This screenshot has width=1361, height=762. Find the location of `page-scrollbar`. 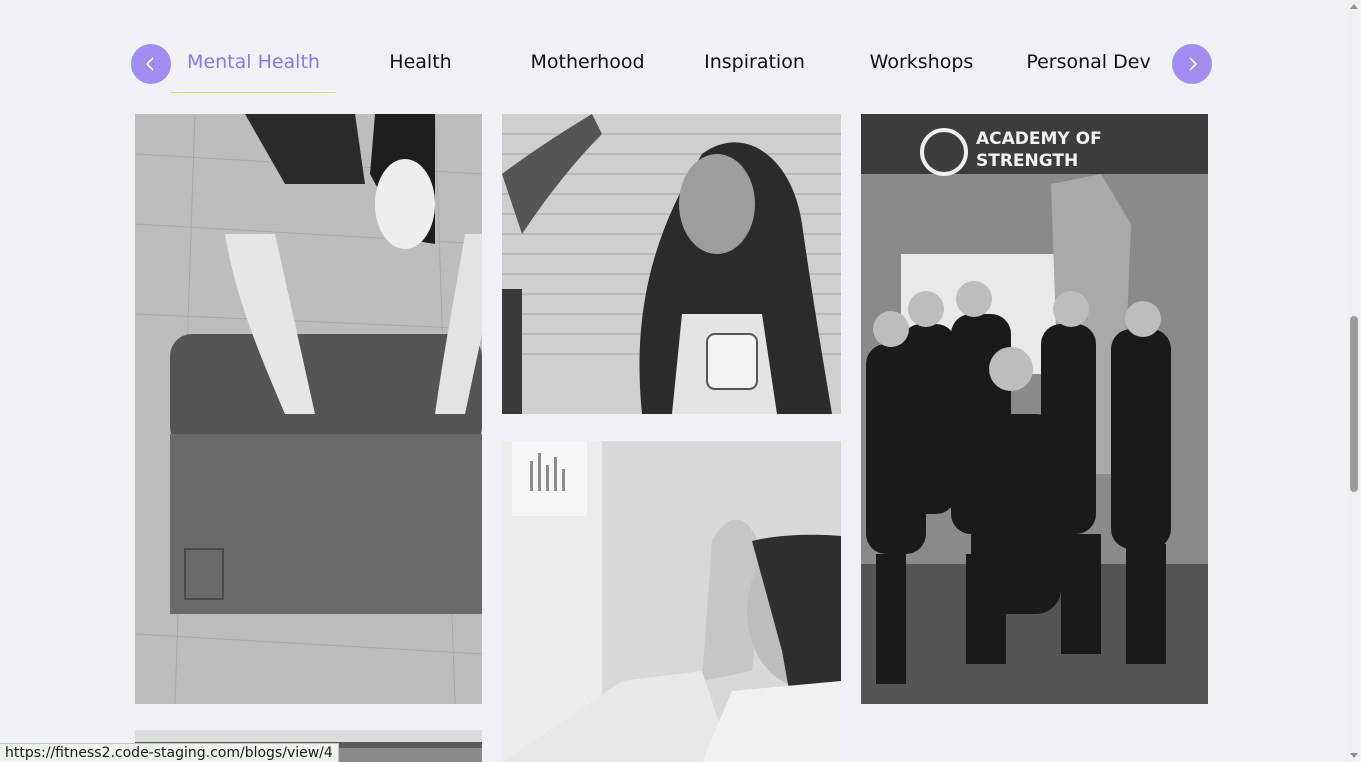

page-scrollbar is located at coordinates (1354, 381).